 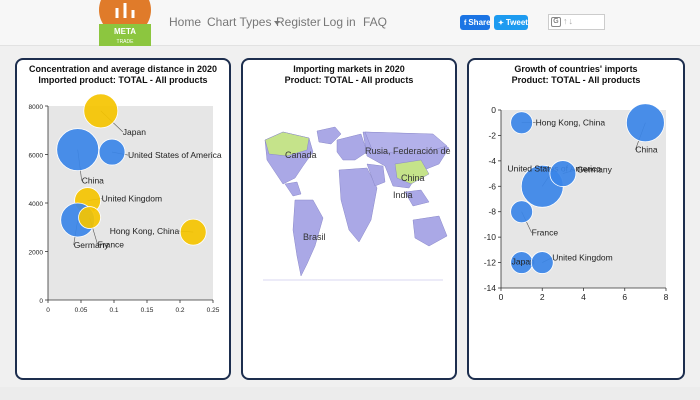 I want to click on concentration-x-tick-label: 0.1, so click(x=113, y=310).